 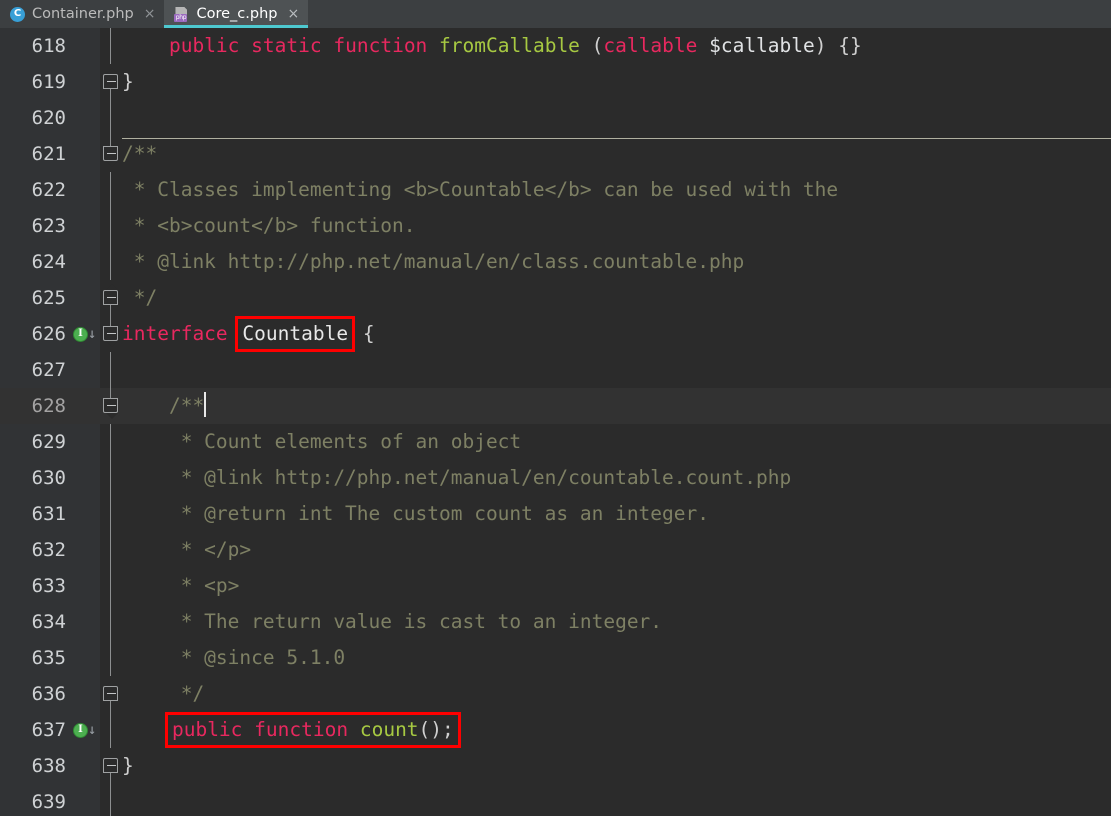 I want to click on code-line: 639, so click(x=555, y=800).